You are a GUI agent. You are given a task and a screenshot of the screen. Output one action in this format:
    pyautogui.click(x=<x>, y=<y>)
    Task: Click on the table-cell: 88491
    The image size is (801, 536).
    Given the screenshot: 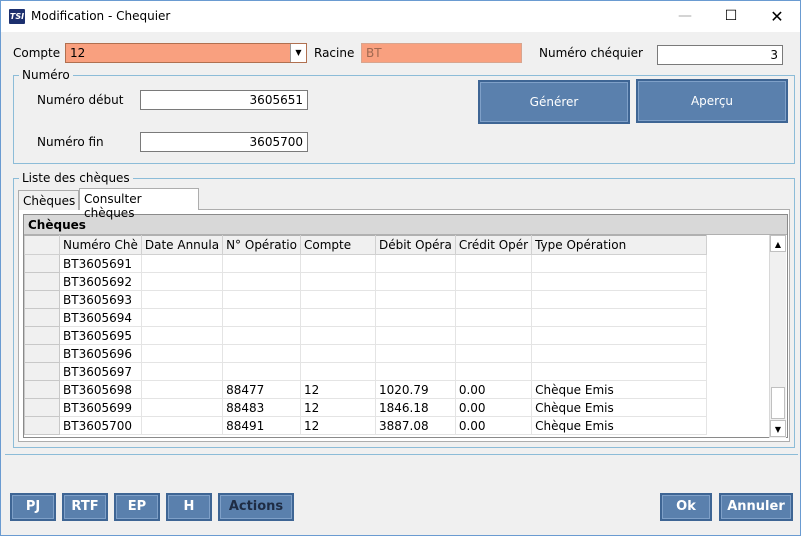 What is the action you would take?
    pyautogui.click(x=261, y=425)
    